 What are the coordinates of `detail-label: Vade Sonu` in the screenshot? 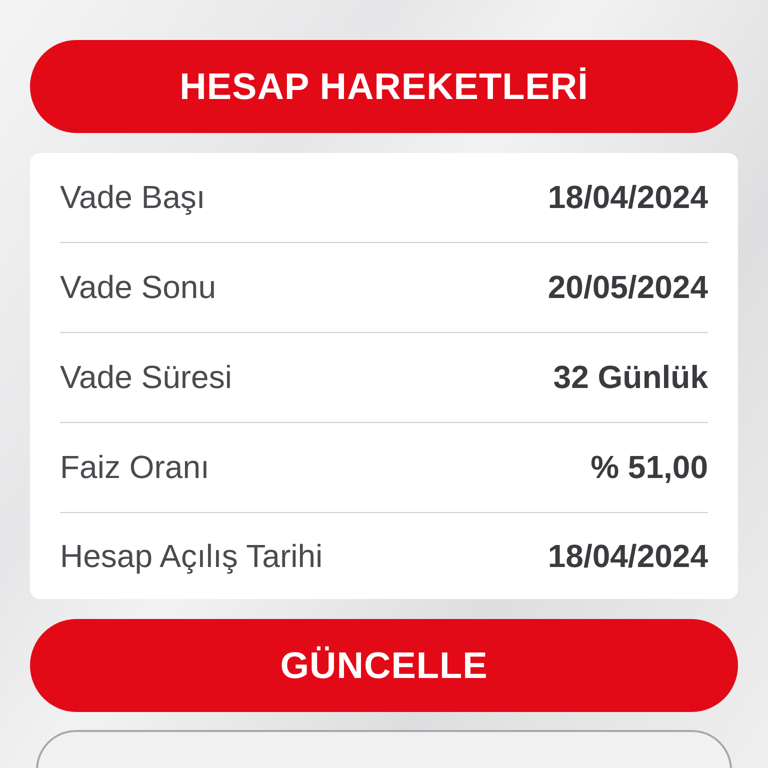 It's located at (138, 287).